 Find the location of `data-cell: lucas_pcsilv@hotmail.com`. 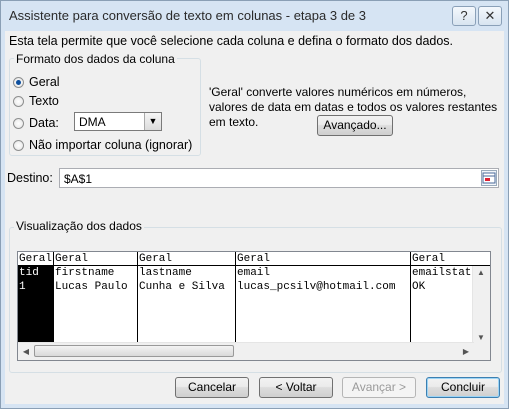

data-cell: lucas_pcsilv@hotmail.com is located at coordinates (316, 287).